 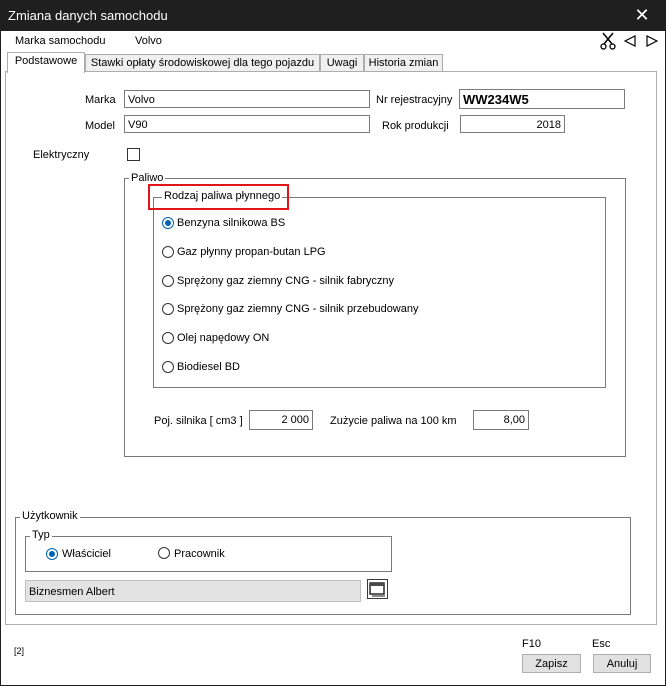 I want to click on highlight-box, so click(x=218, y=197).